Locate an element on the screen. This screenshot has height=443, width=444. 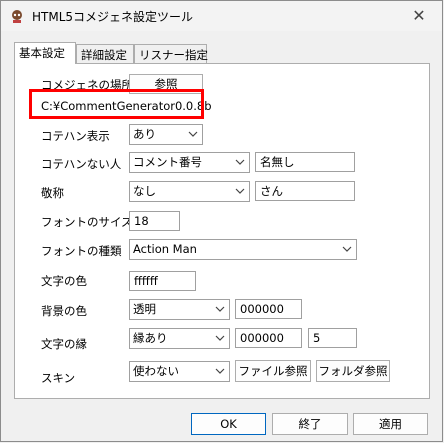
title-bar: HTML5コメジェネ設定ツール ✕ is located at coordinates (221, 16).